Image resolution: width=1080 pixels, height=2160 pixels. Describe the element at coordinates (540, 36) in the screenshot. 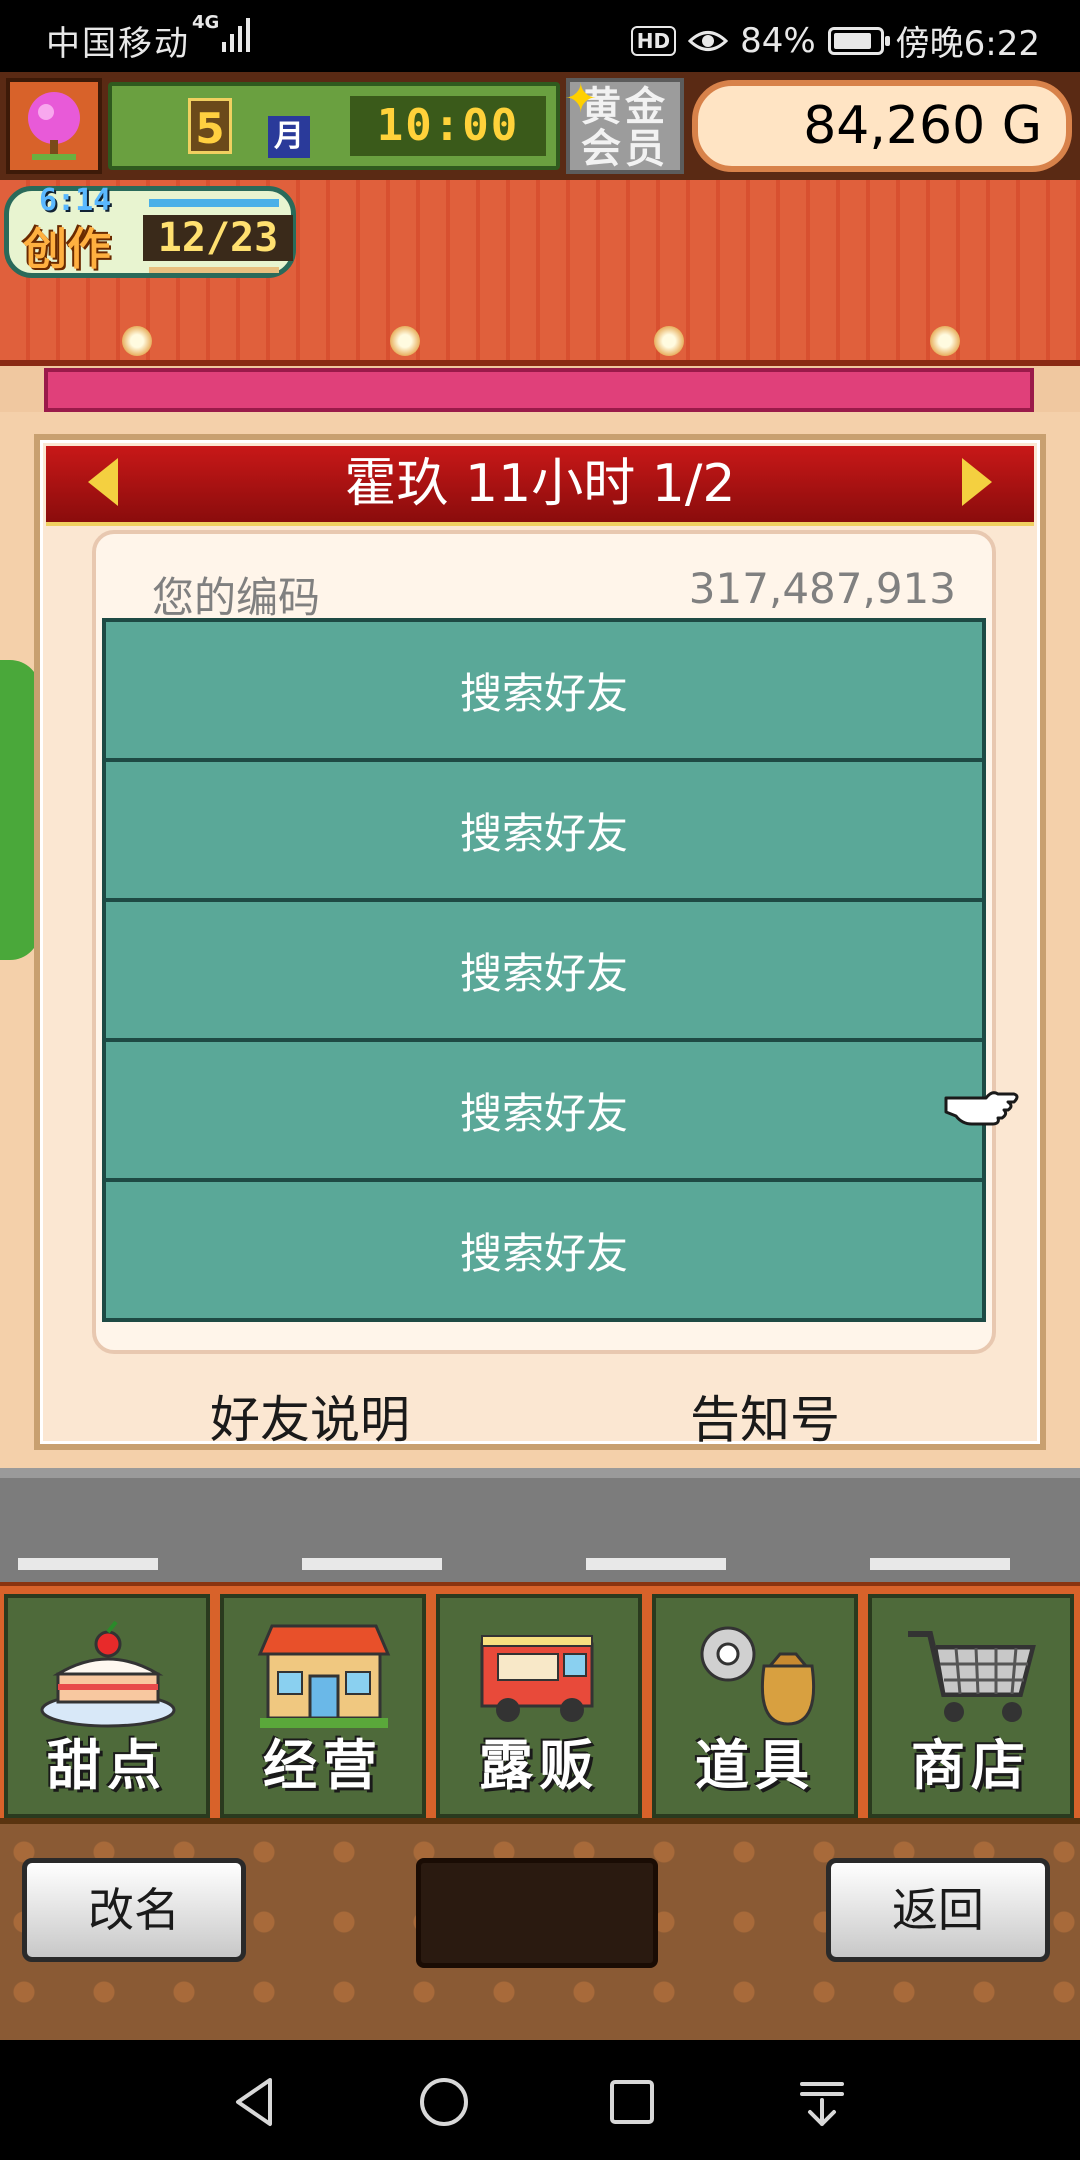

I see `status-bar: 中国移动 4G HD 84% 傍晚6:22` at that location.